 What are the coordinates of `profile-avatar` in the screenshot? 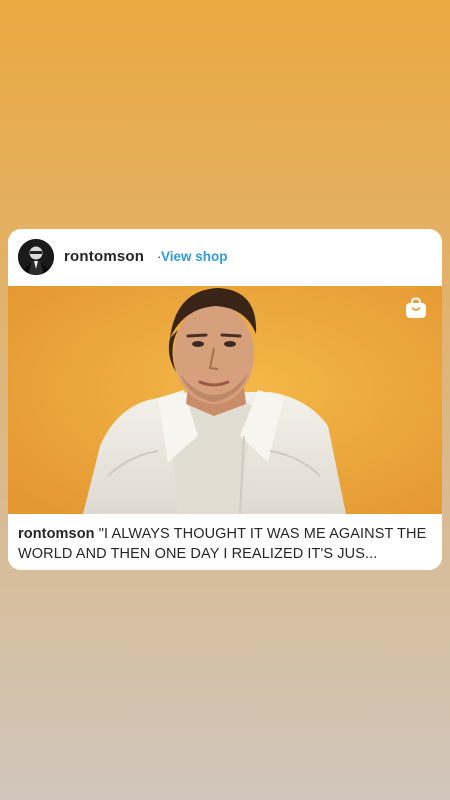 It's located at (36, 257).